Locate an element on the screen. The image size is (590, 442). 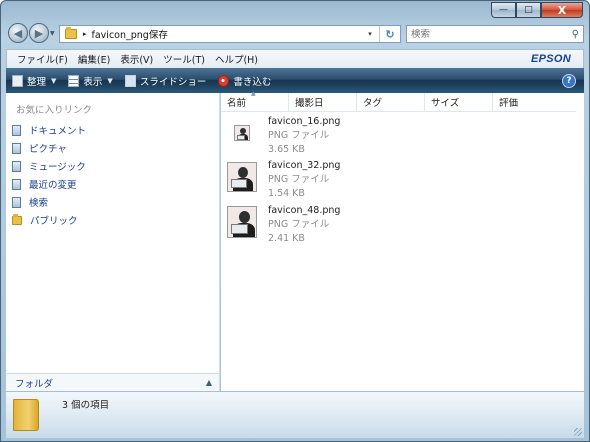
file-item: favicon_32.png PNG ファイル 1.54 KB is located at coordinates (283, 180).